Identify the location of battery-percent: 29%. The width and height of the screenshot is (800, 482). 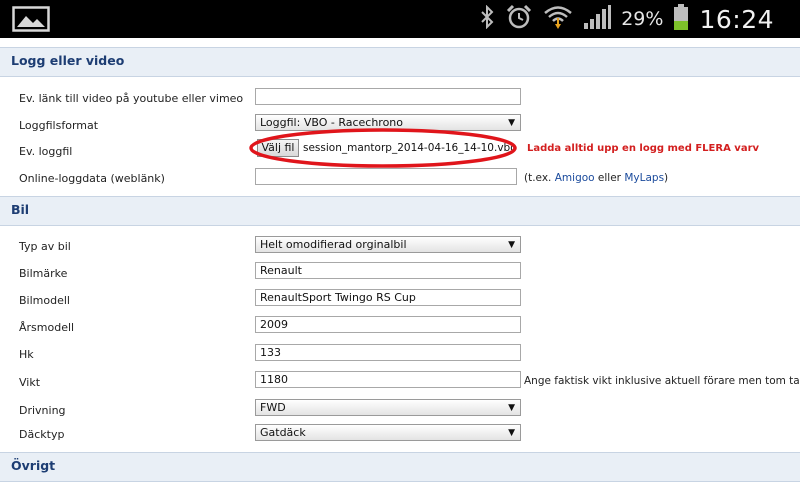
(642, 19).